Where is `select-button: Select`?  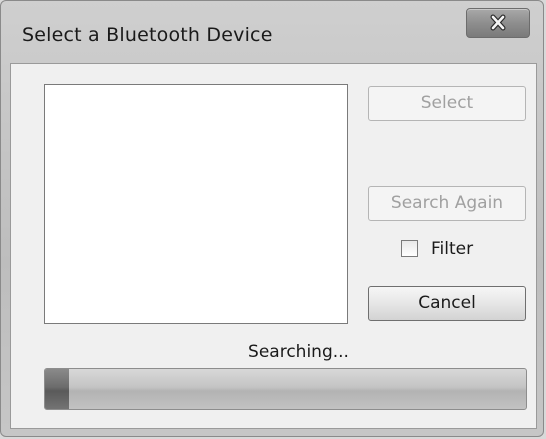 select-button: Select is located at coordinates (447, 103).